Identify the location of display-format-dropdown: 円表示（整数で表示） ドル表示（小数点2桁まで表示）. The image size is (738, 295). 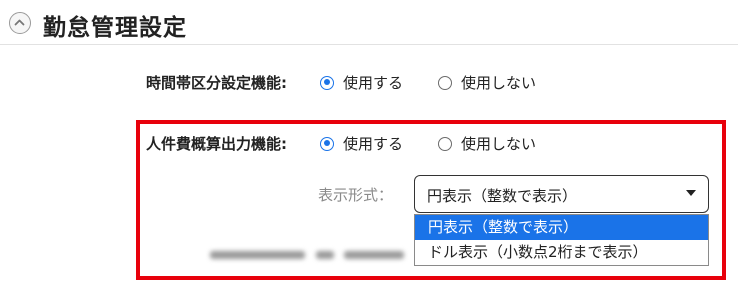
(561, 240).